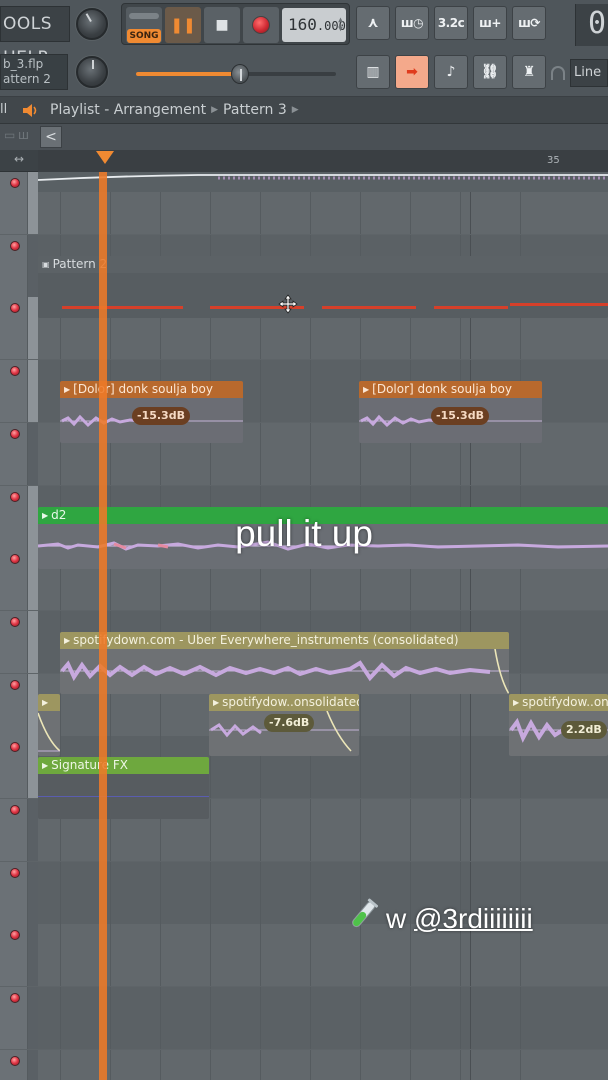  Describe the element at coordinates (558, 725) in the screenshot. I see `audio-clip-uber-everywhere-part: ▶ spotifydow..ons 2.2dB` at that location.